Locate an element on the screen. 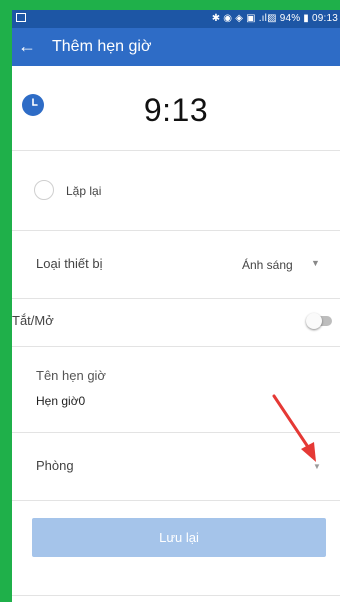 The width and height of the screenshot is (340, 602). timer-name-input is located at coordinates (136, 401).